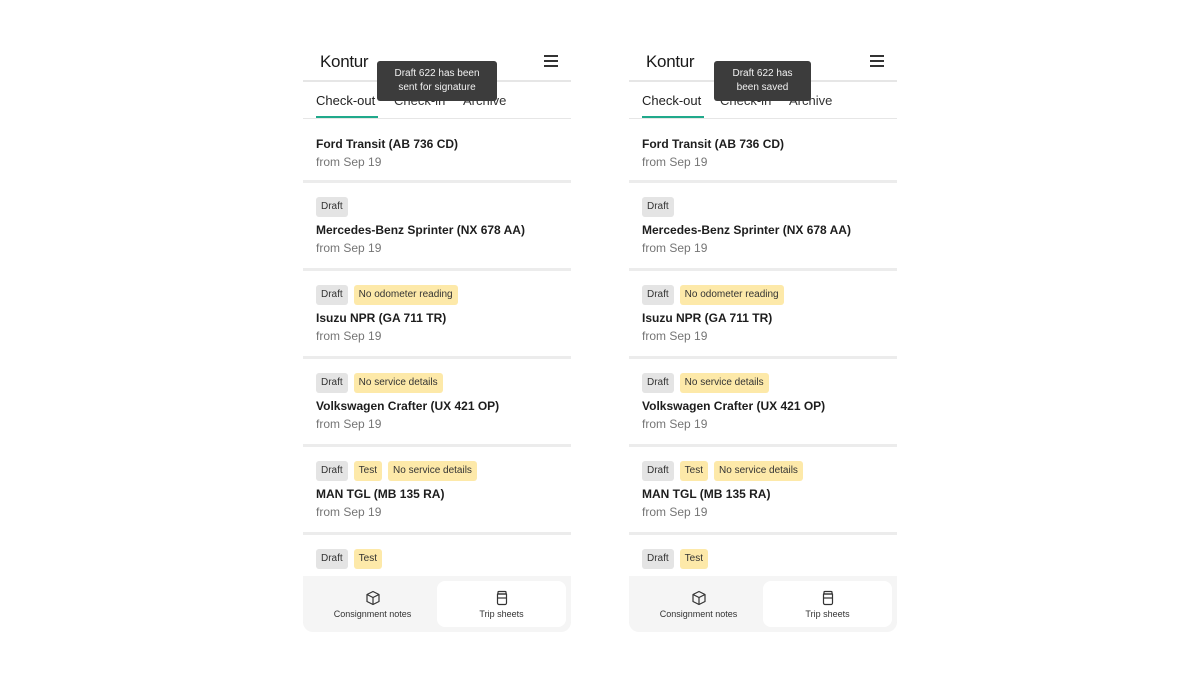 This screenshot has width=1200, height=675. Describe the element at coordinates (762, 73) in the screenshot. I see `toast-line-1: Draft 622 has` at that location.